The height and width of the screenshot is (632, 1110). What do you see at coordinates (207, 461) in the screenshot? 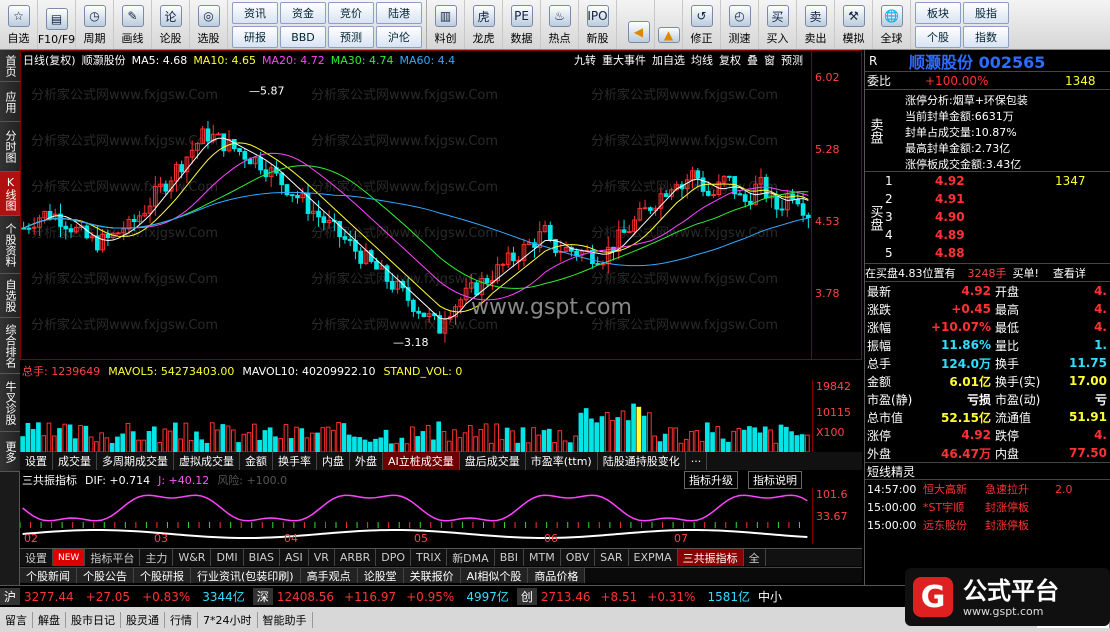
I see `vol-tab-3: 虚拟成交量` at bounding box center [207, 461].